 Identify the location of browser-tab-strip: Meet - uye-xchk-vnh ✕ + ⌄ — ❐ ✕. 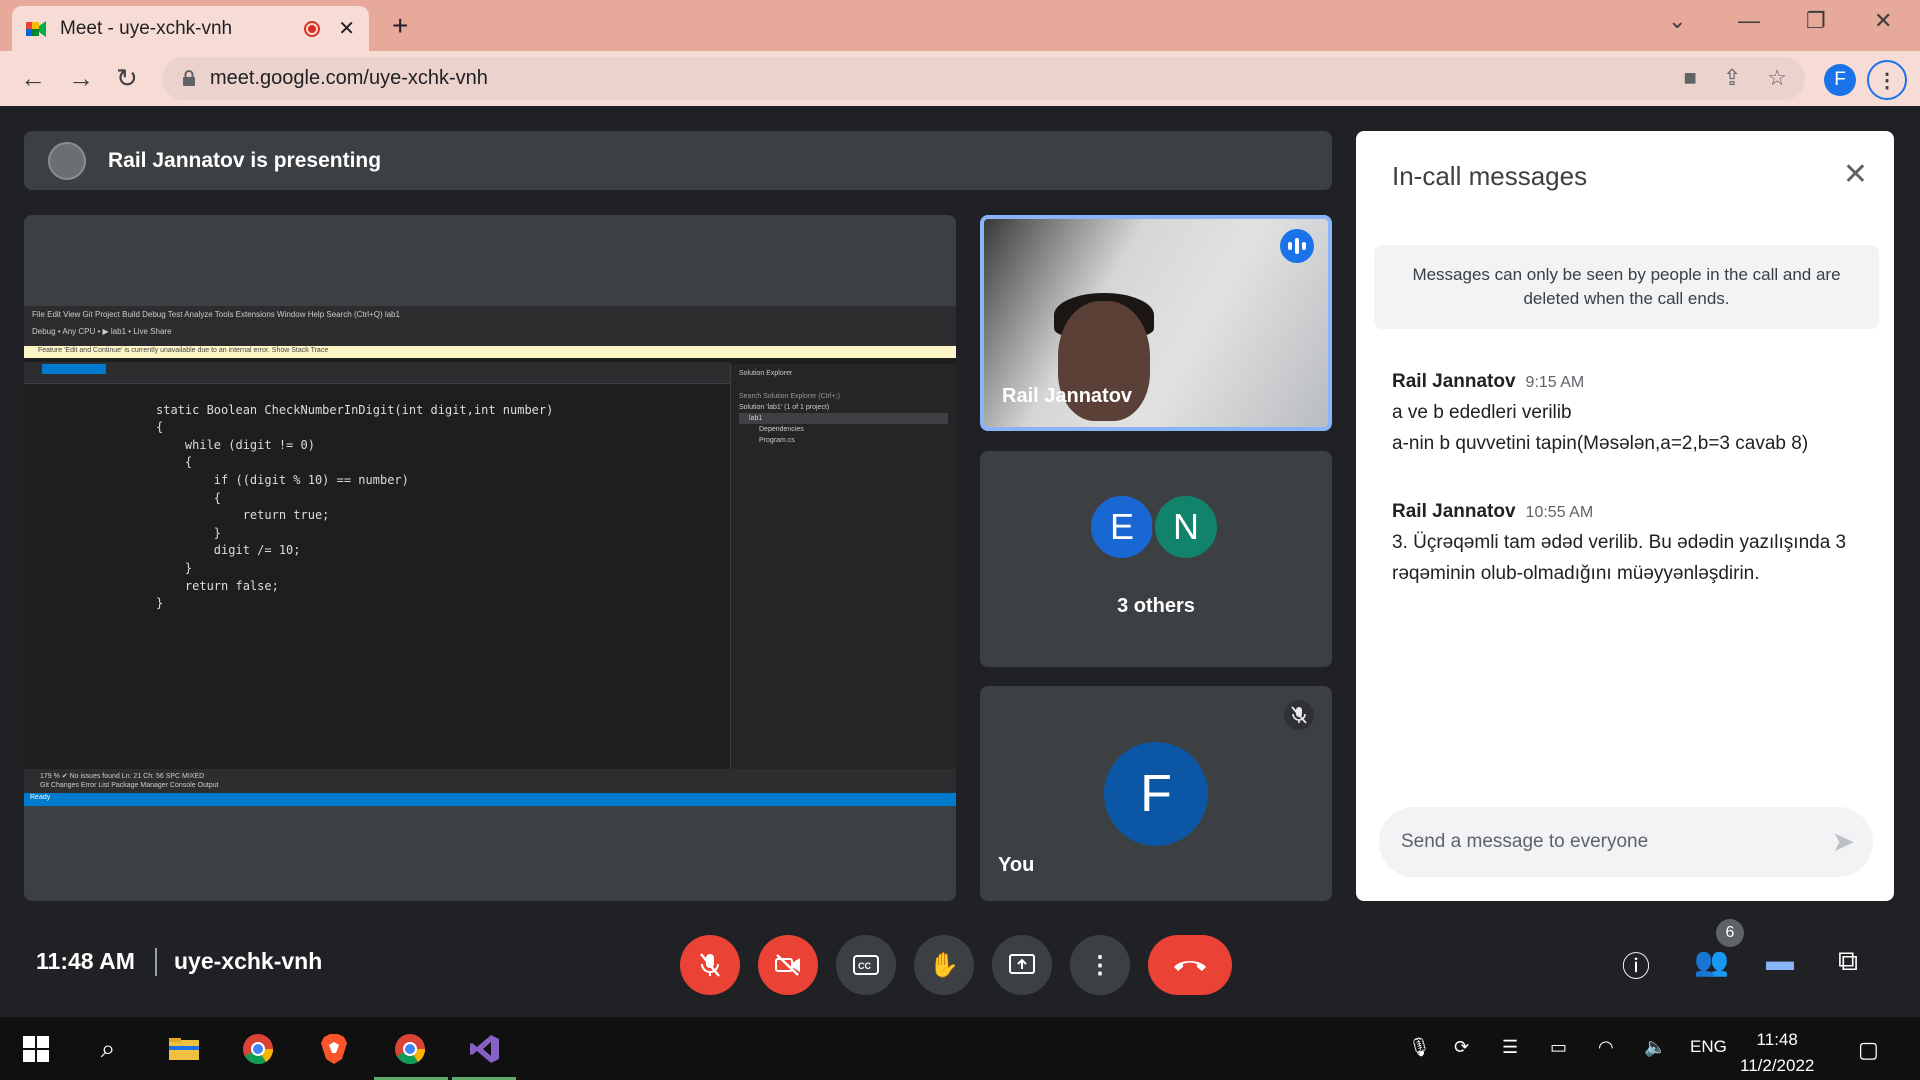
(960, 25).